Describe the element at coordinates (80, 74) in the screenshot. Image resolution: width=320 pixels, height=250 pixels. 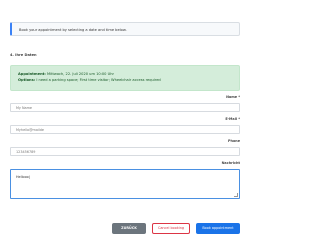
I see `appointment-value: Mittwoch, 22. Juli 2020 um 10:00 Uhr` at that location.